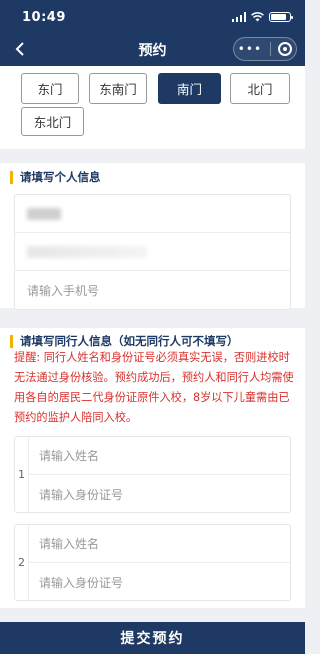 The image size is (320, 654). I want to click on gate-option-southeast: 东南门, so click(118, 88).